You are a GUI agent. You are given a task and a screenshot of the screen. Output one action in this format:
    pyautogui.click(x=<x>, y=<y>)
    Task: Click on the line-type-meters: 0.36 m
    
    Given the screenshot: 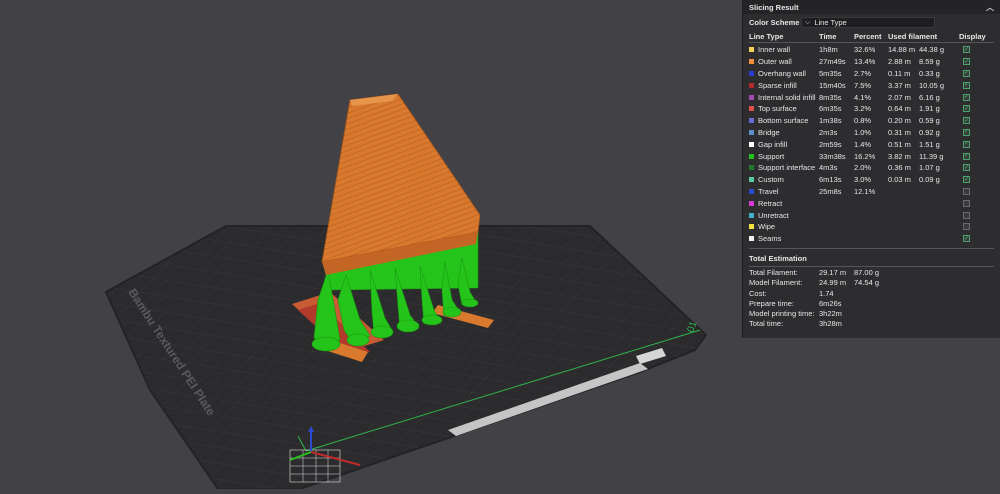 What is the action you would take?
    pyautogui.click(x=899, y=168)
    